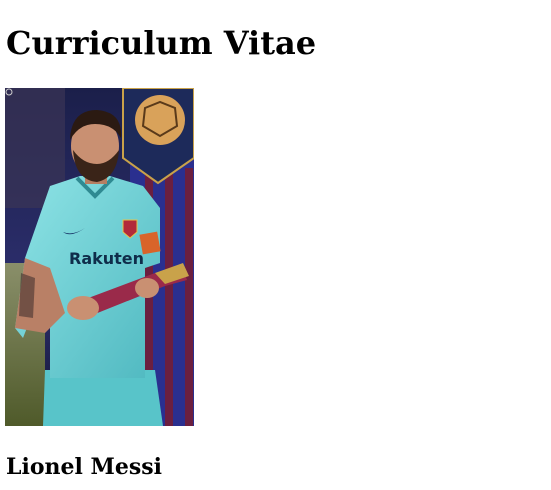  I want to click on page-title: Curriculum Vitae, so click(161, 43).